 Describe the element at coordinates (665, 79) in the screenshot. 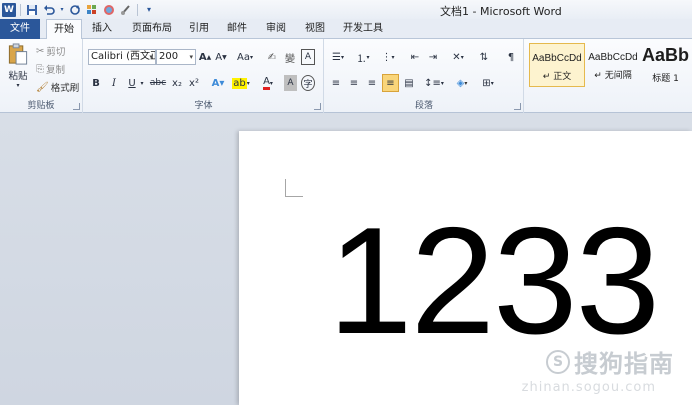

I see `style-heading-1-name: 标题 1` at that location.